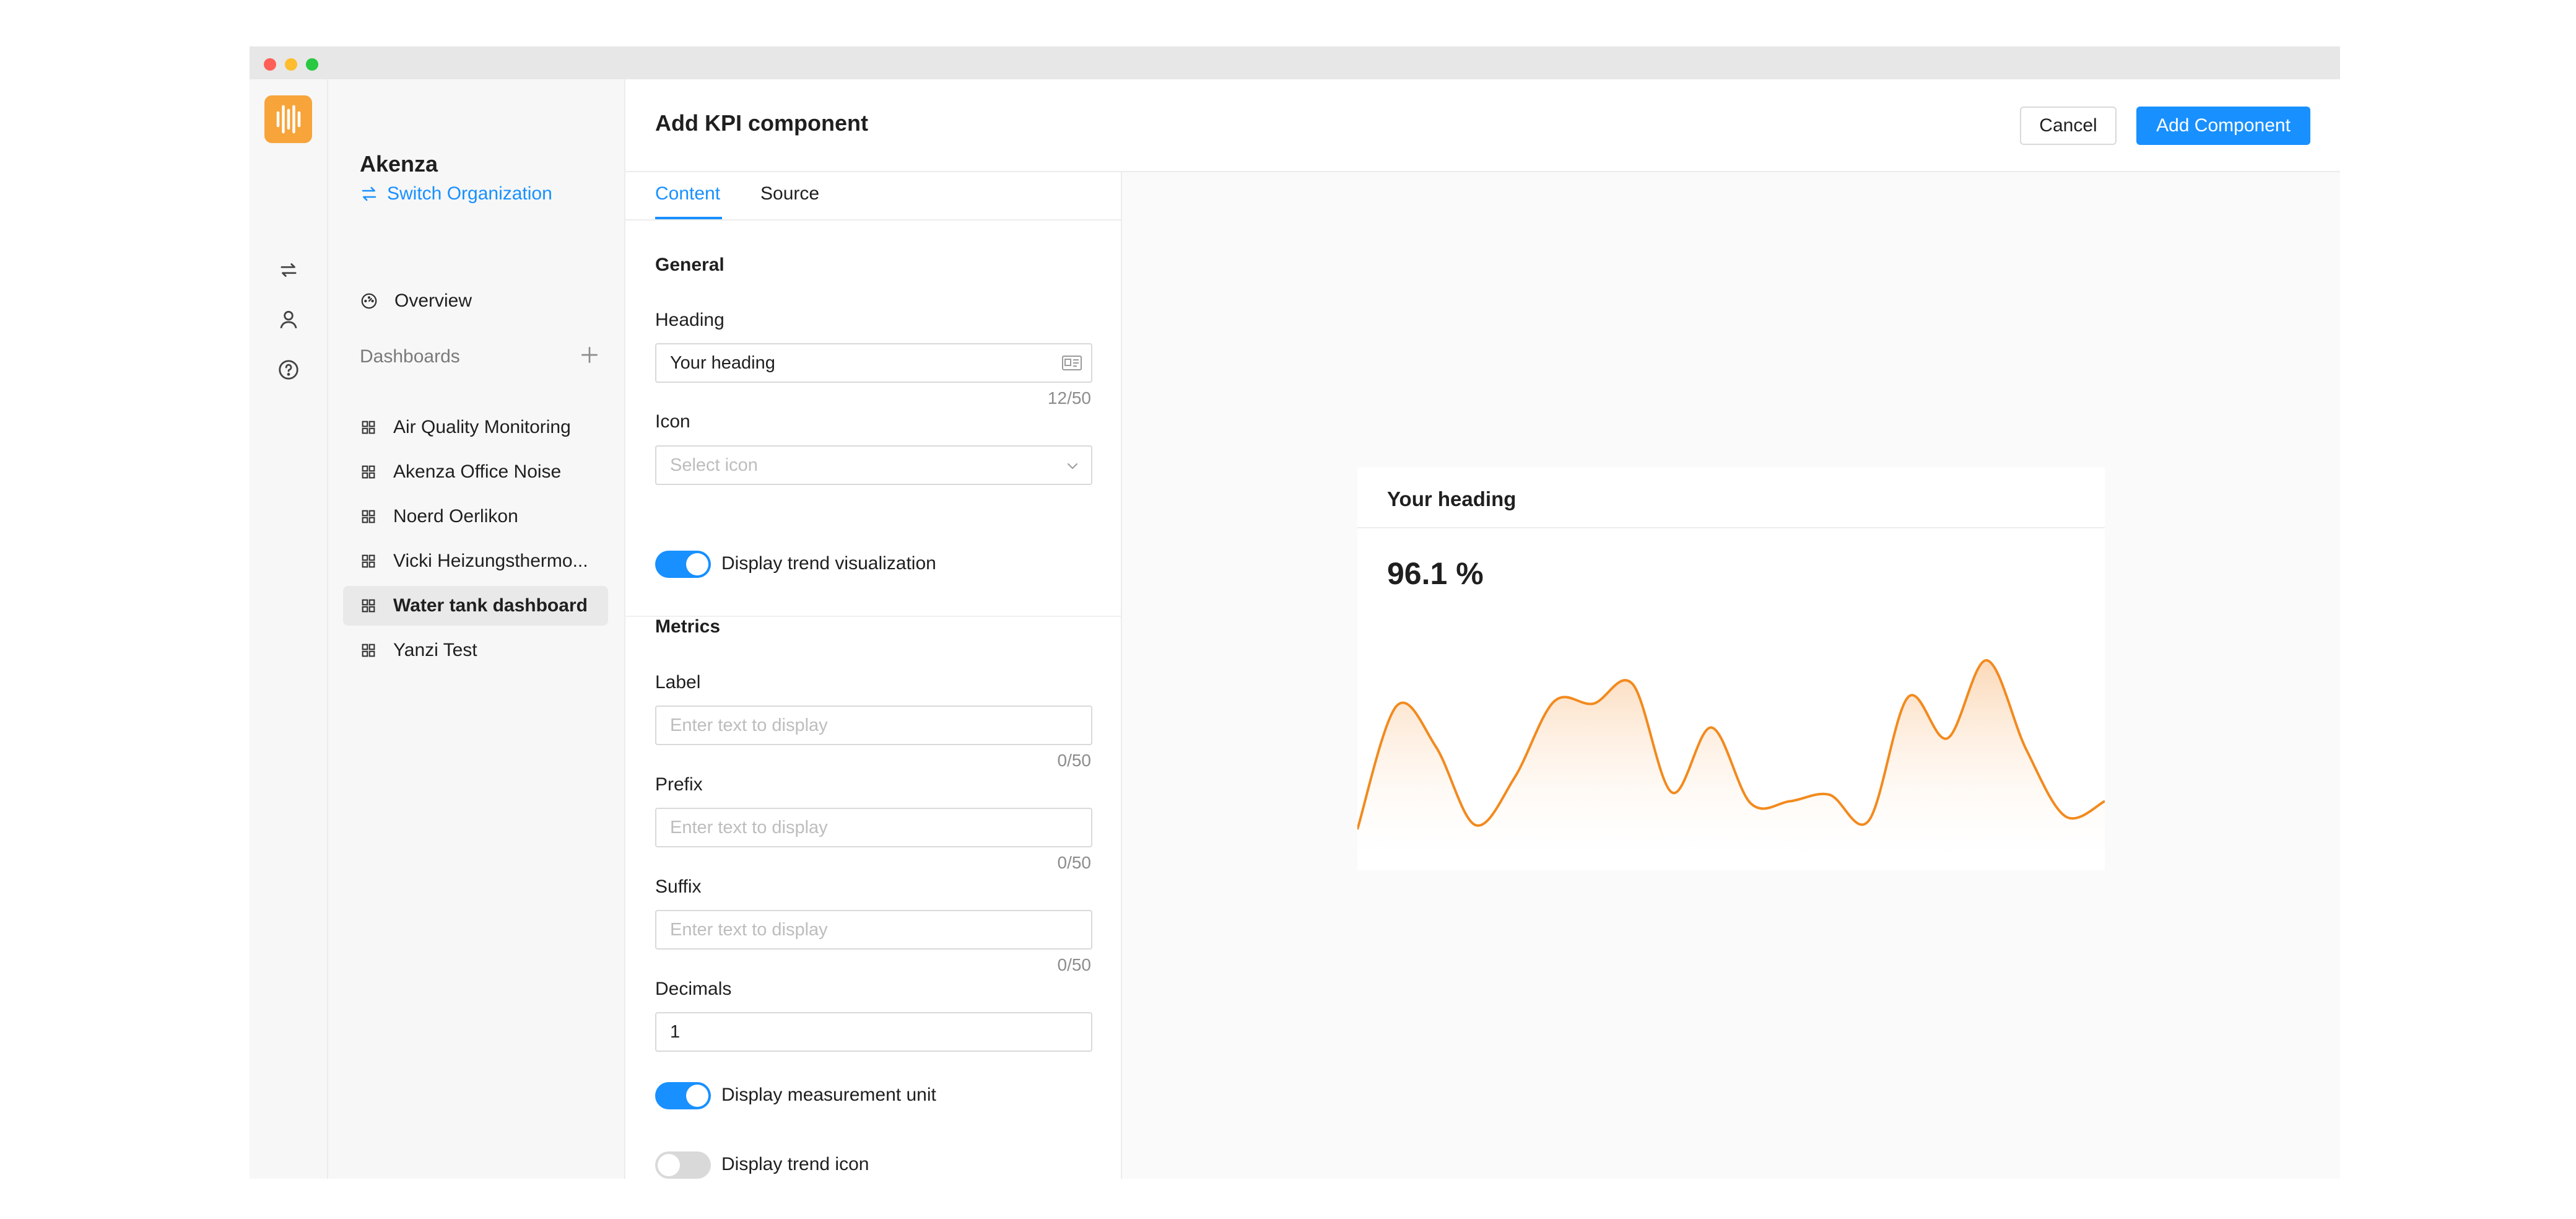  Describe the element at coordinates (399, 164) in the screenshot. I see `organization-name: Akenza` at that location.